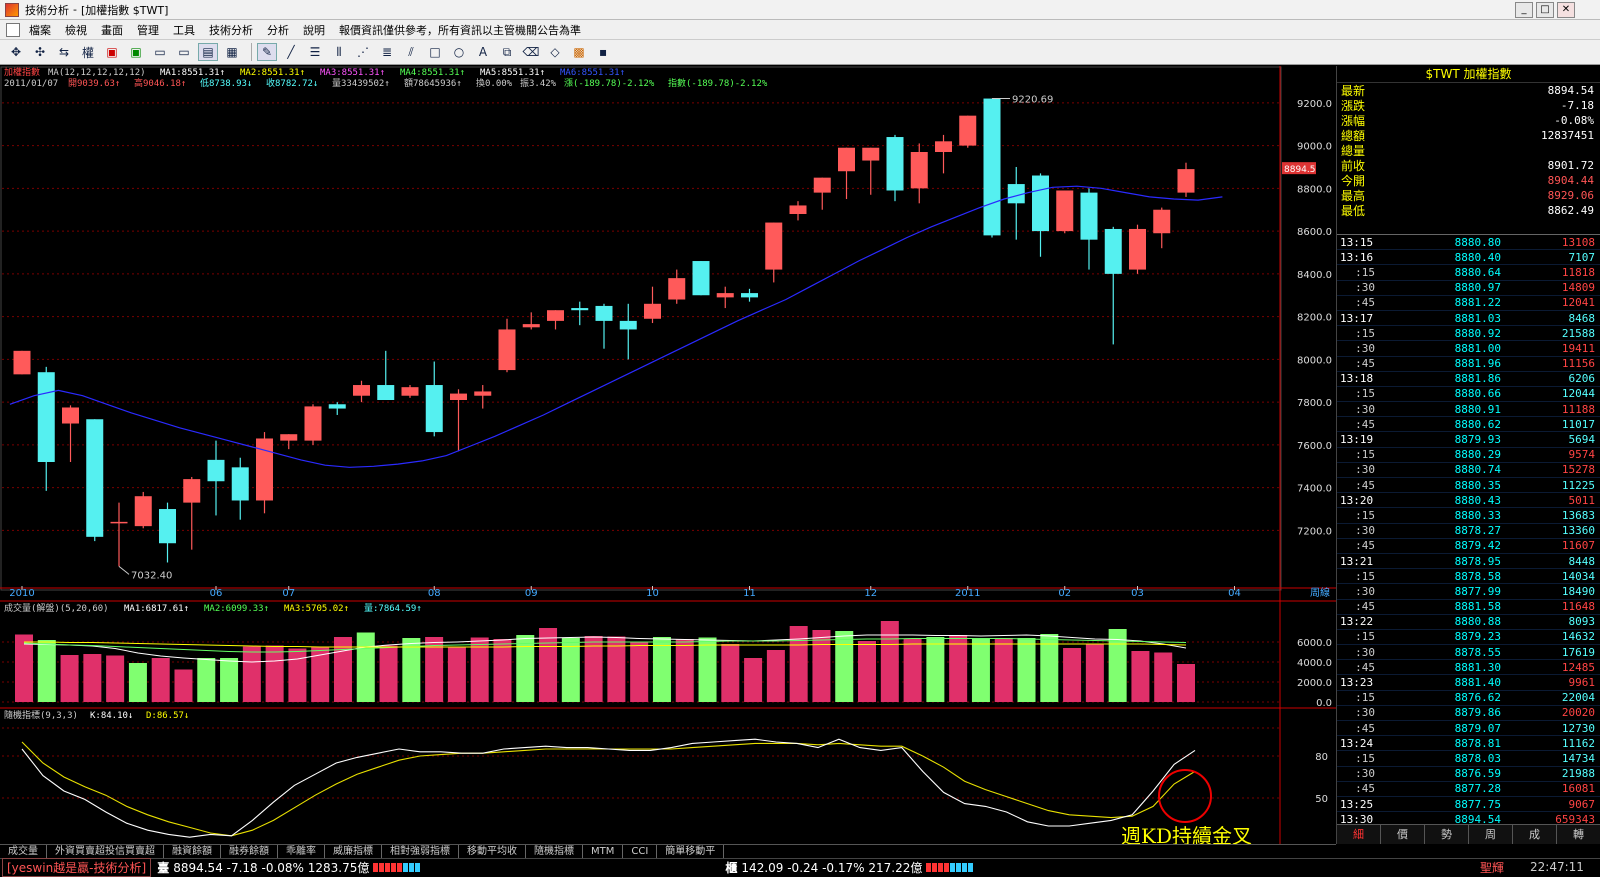 The image size is (1600, 877). Describe the element at coordinates (40, 52) in the screenshot. I see `move-icon: ✣` at that location.